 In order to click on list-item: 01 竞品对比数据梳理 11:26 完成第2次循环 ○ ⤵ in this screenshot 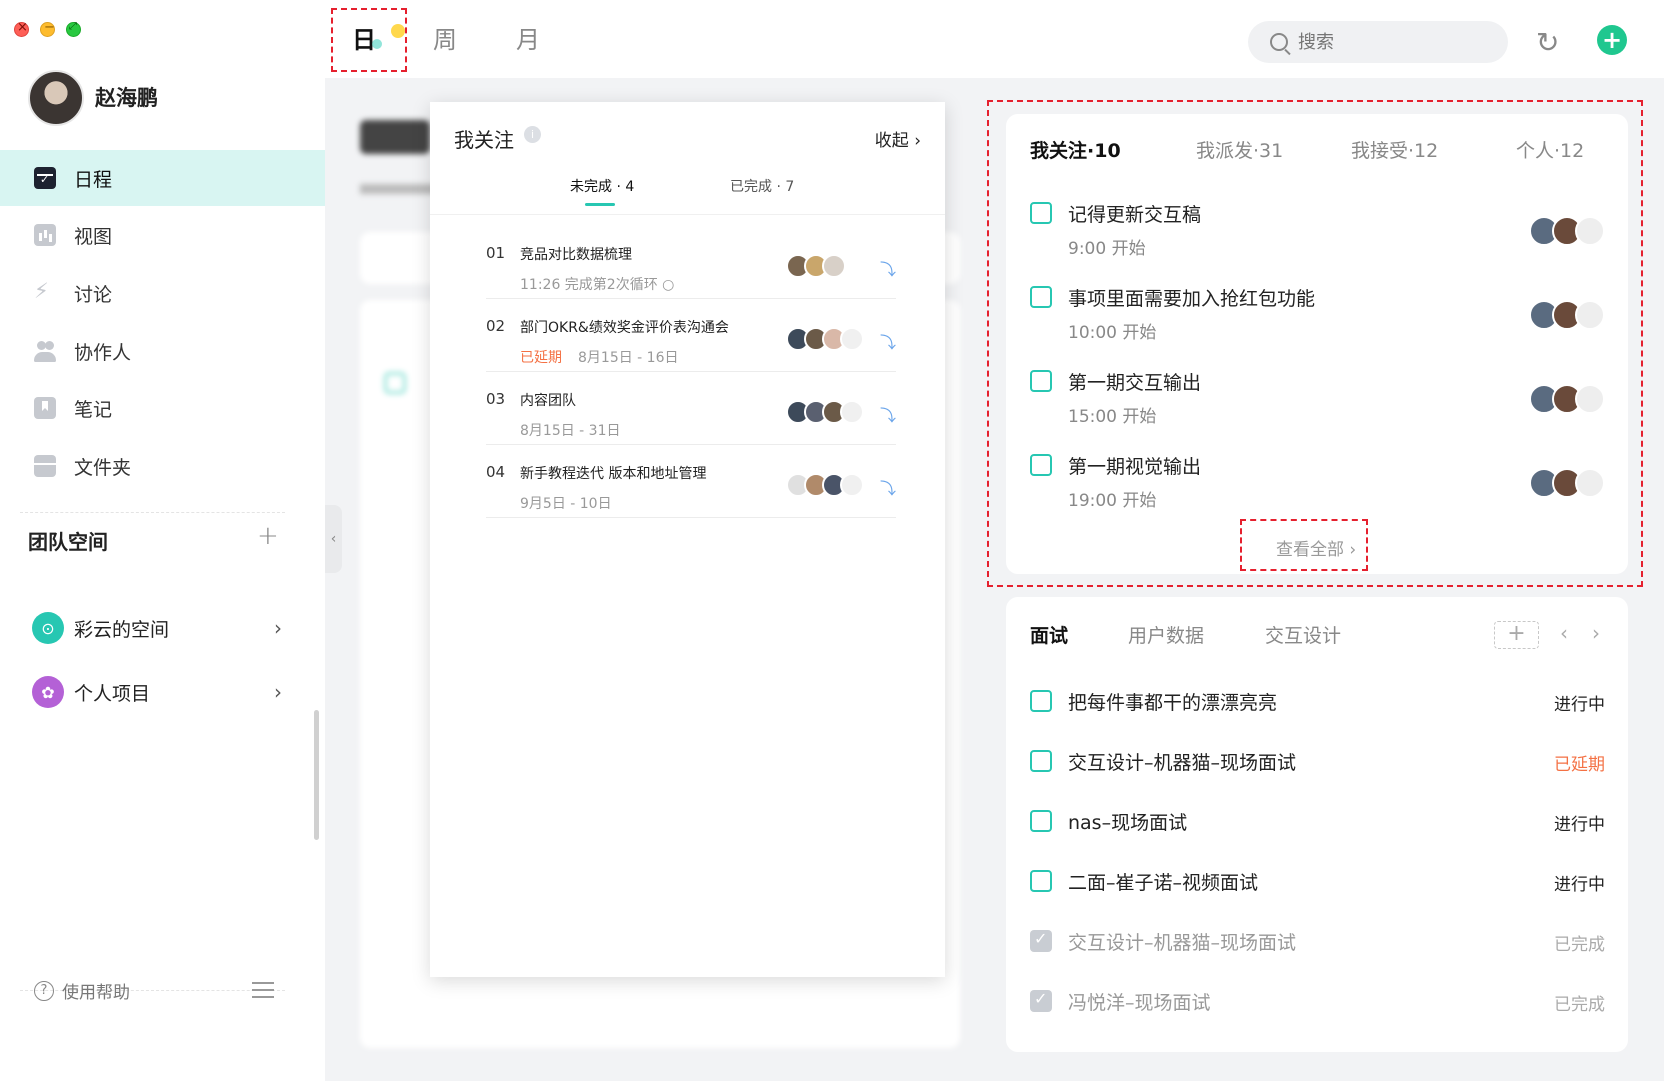, I will do `click(691, 262)`.